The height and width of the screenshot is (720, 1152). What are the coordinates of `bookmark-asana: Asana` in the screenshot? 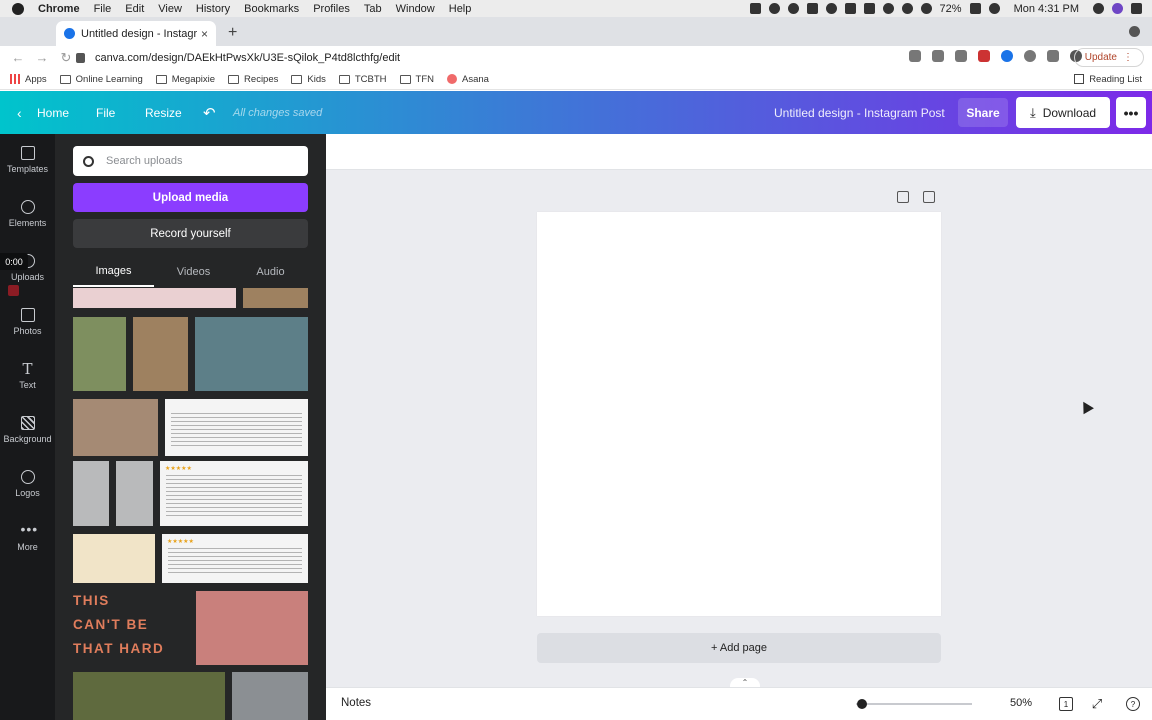 It's located at (468, 79).